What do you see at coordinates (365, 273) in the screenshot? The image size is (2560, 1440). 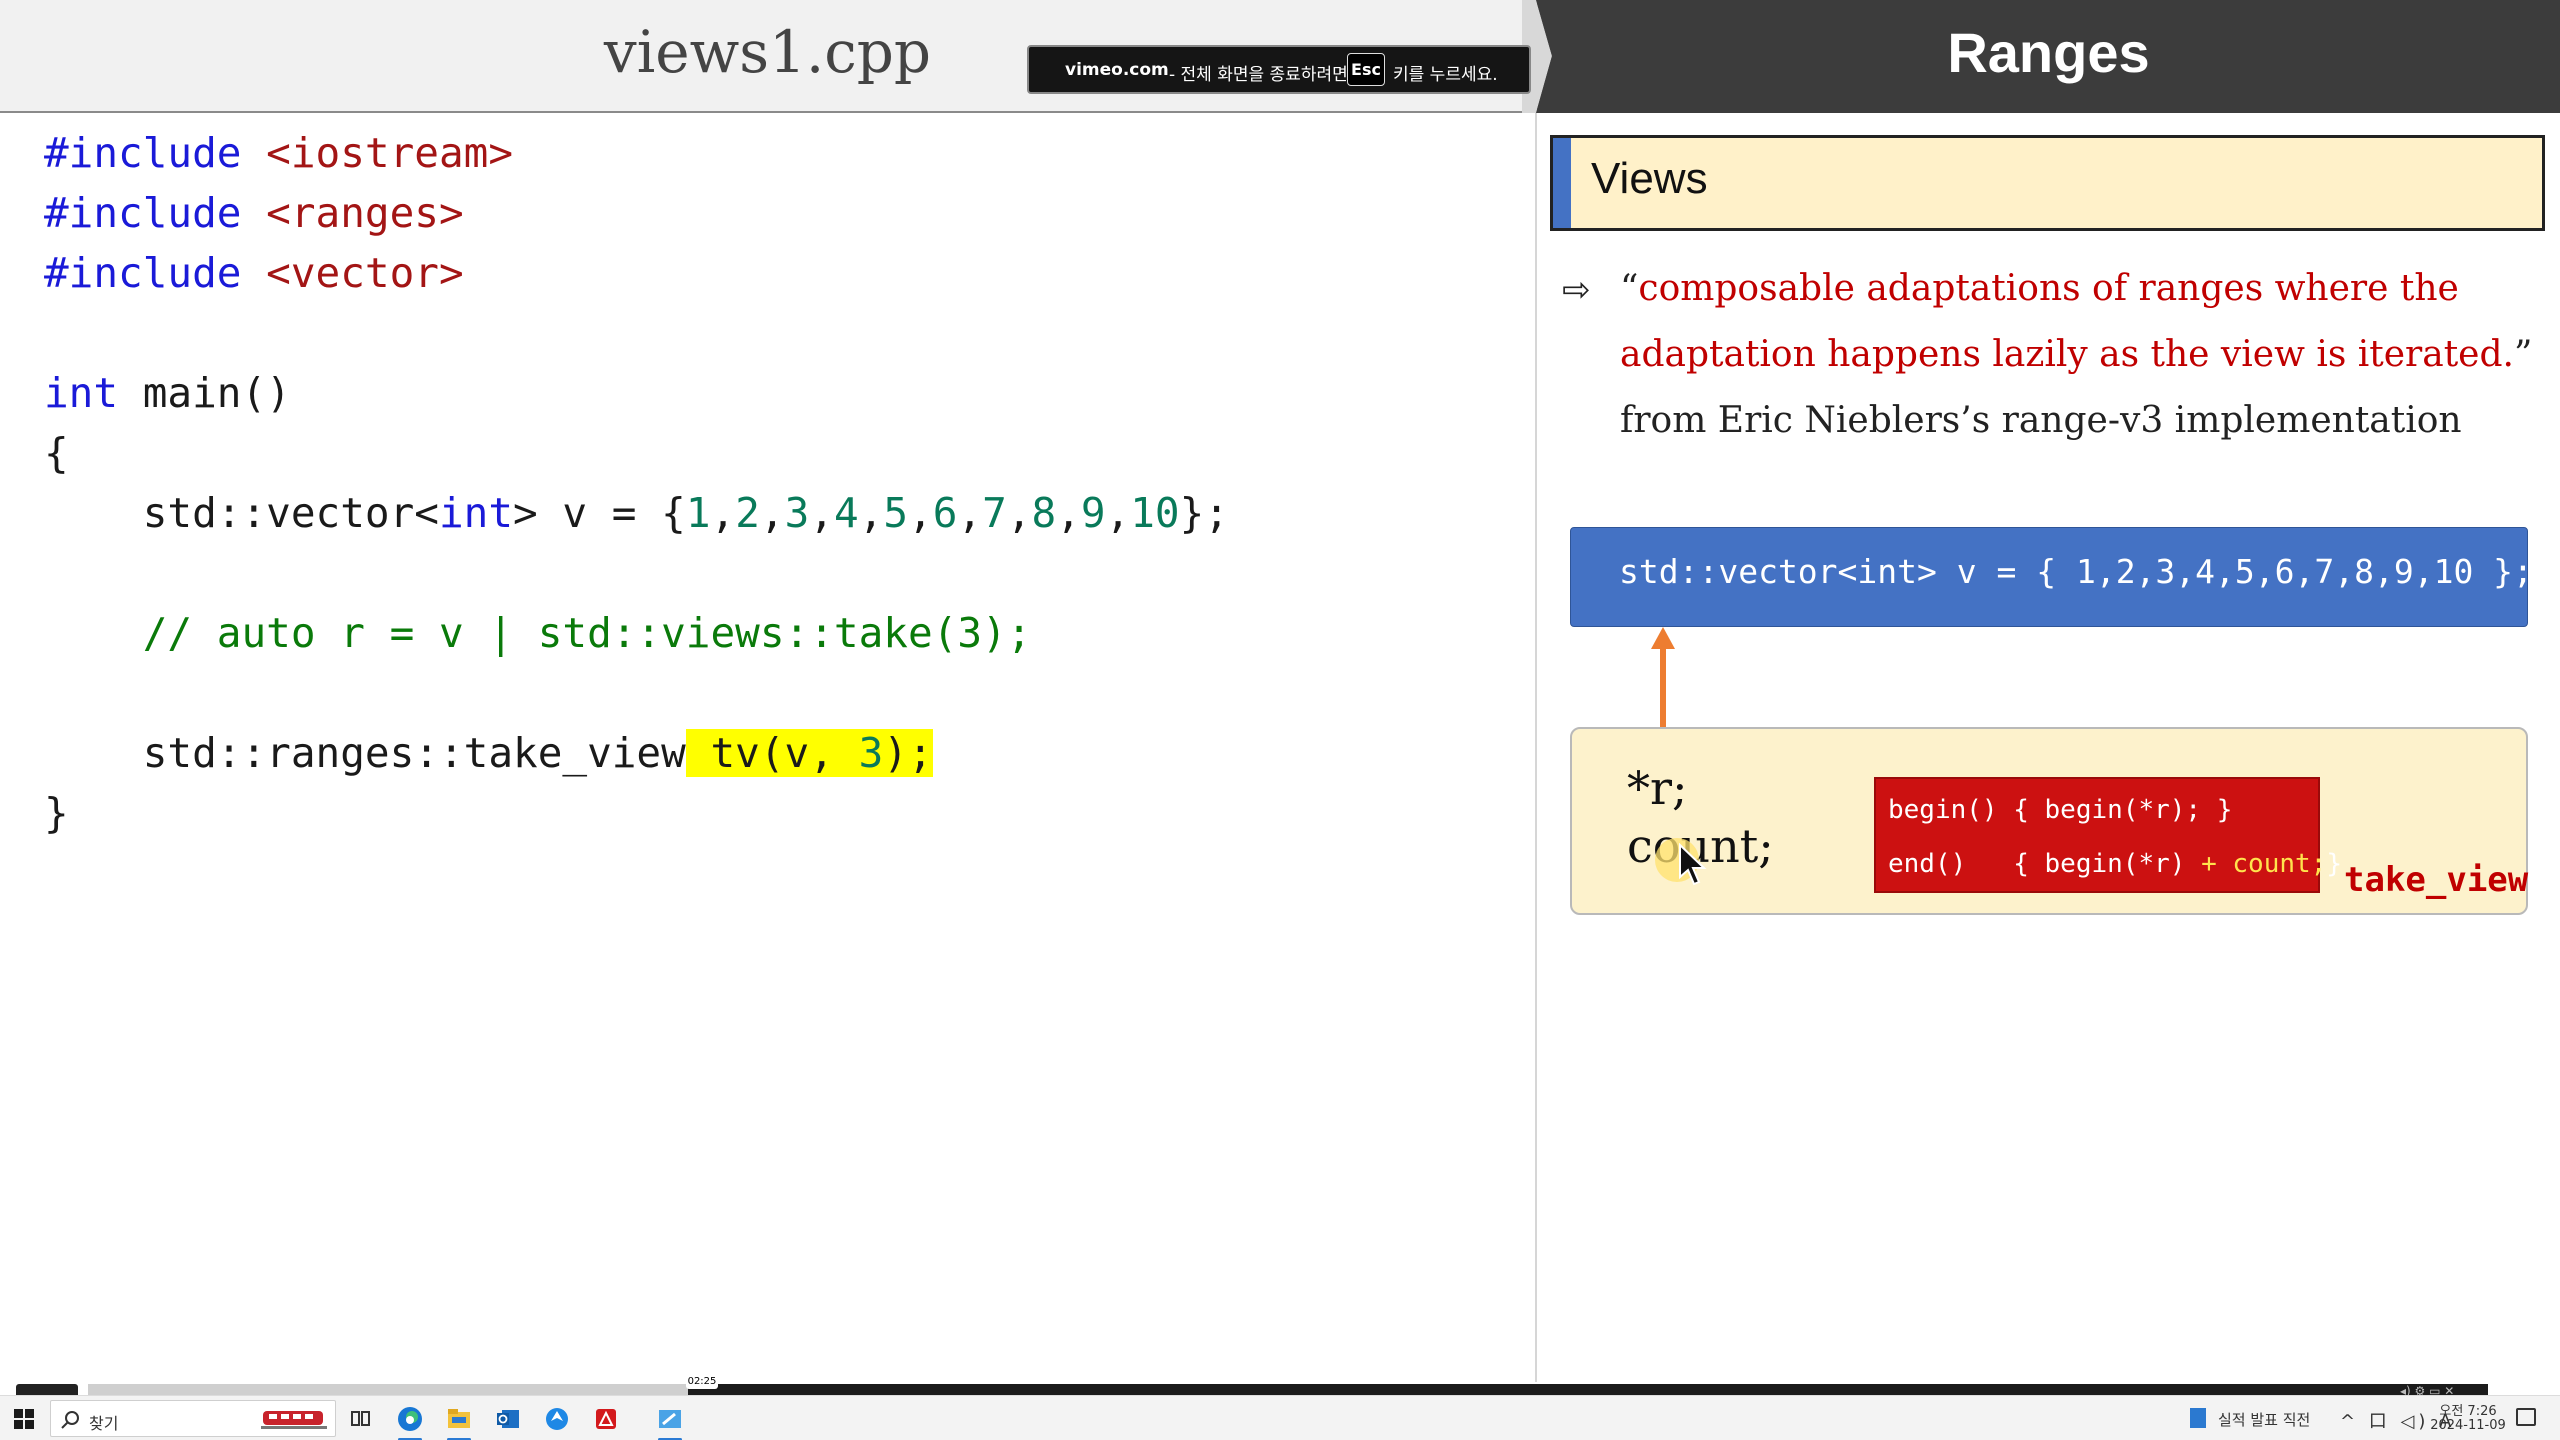 I see `code-token: <vector>` at bounding box center [365, 273].